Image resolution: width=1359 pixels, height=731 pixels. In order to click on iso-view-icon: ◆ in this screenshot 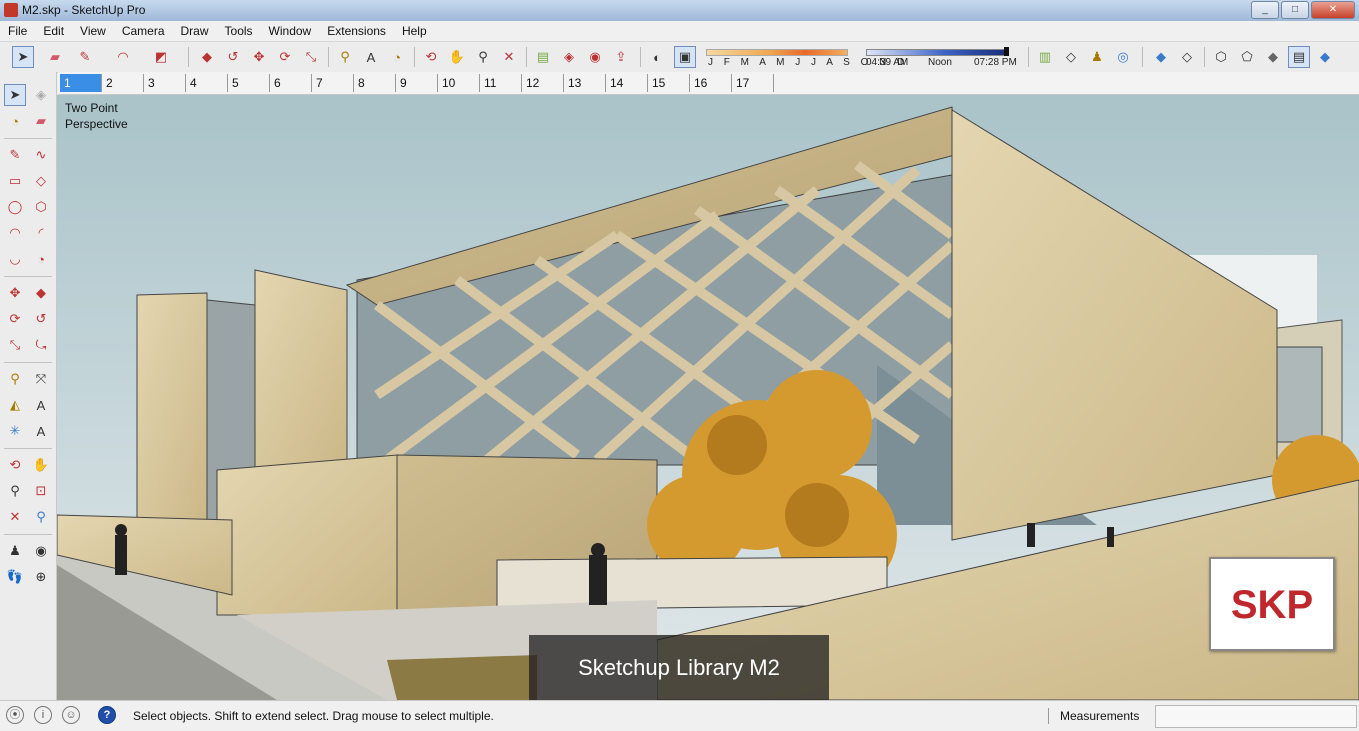, I will do `click(1161, 57)`.